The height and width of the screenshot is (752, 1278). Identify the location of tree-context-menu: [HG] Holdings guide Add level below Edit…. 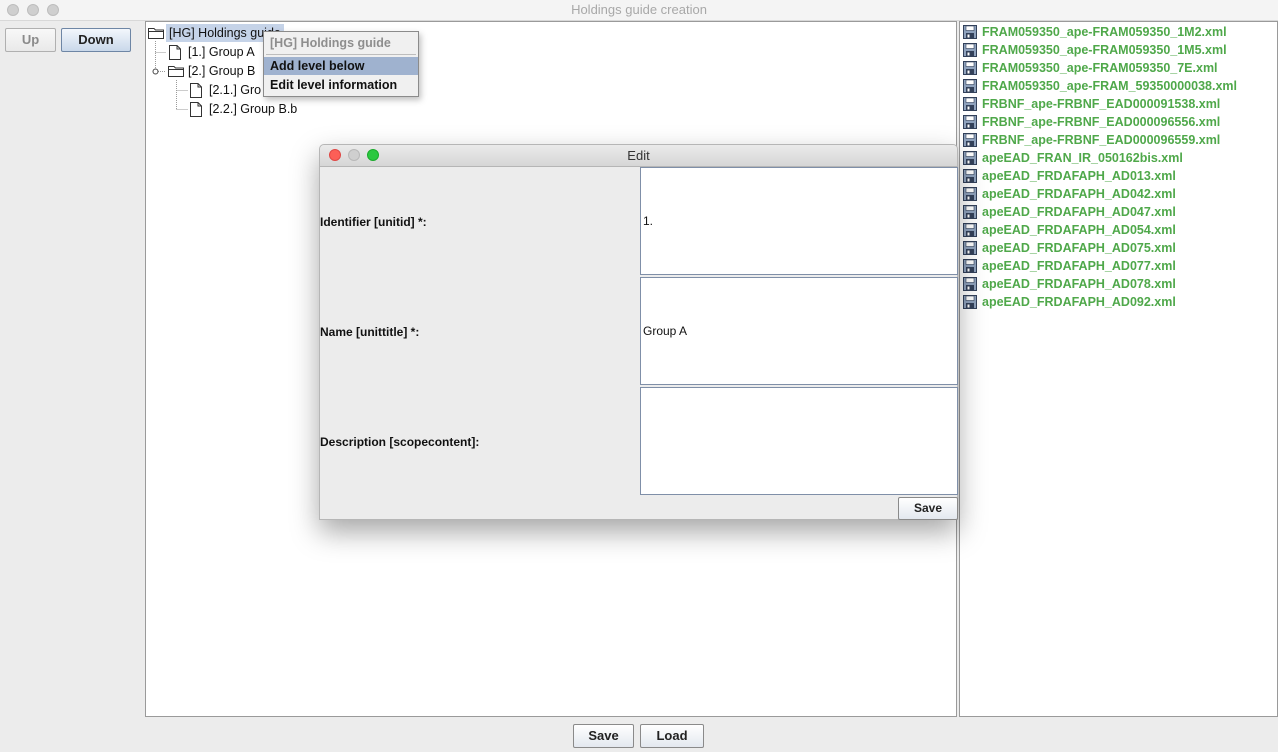
(341, 64).